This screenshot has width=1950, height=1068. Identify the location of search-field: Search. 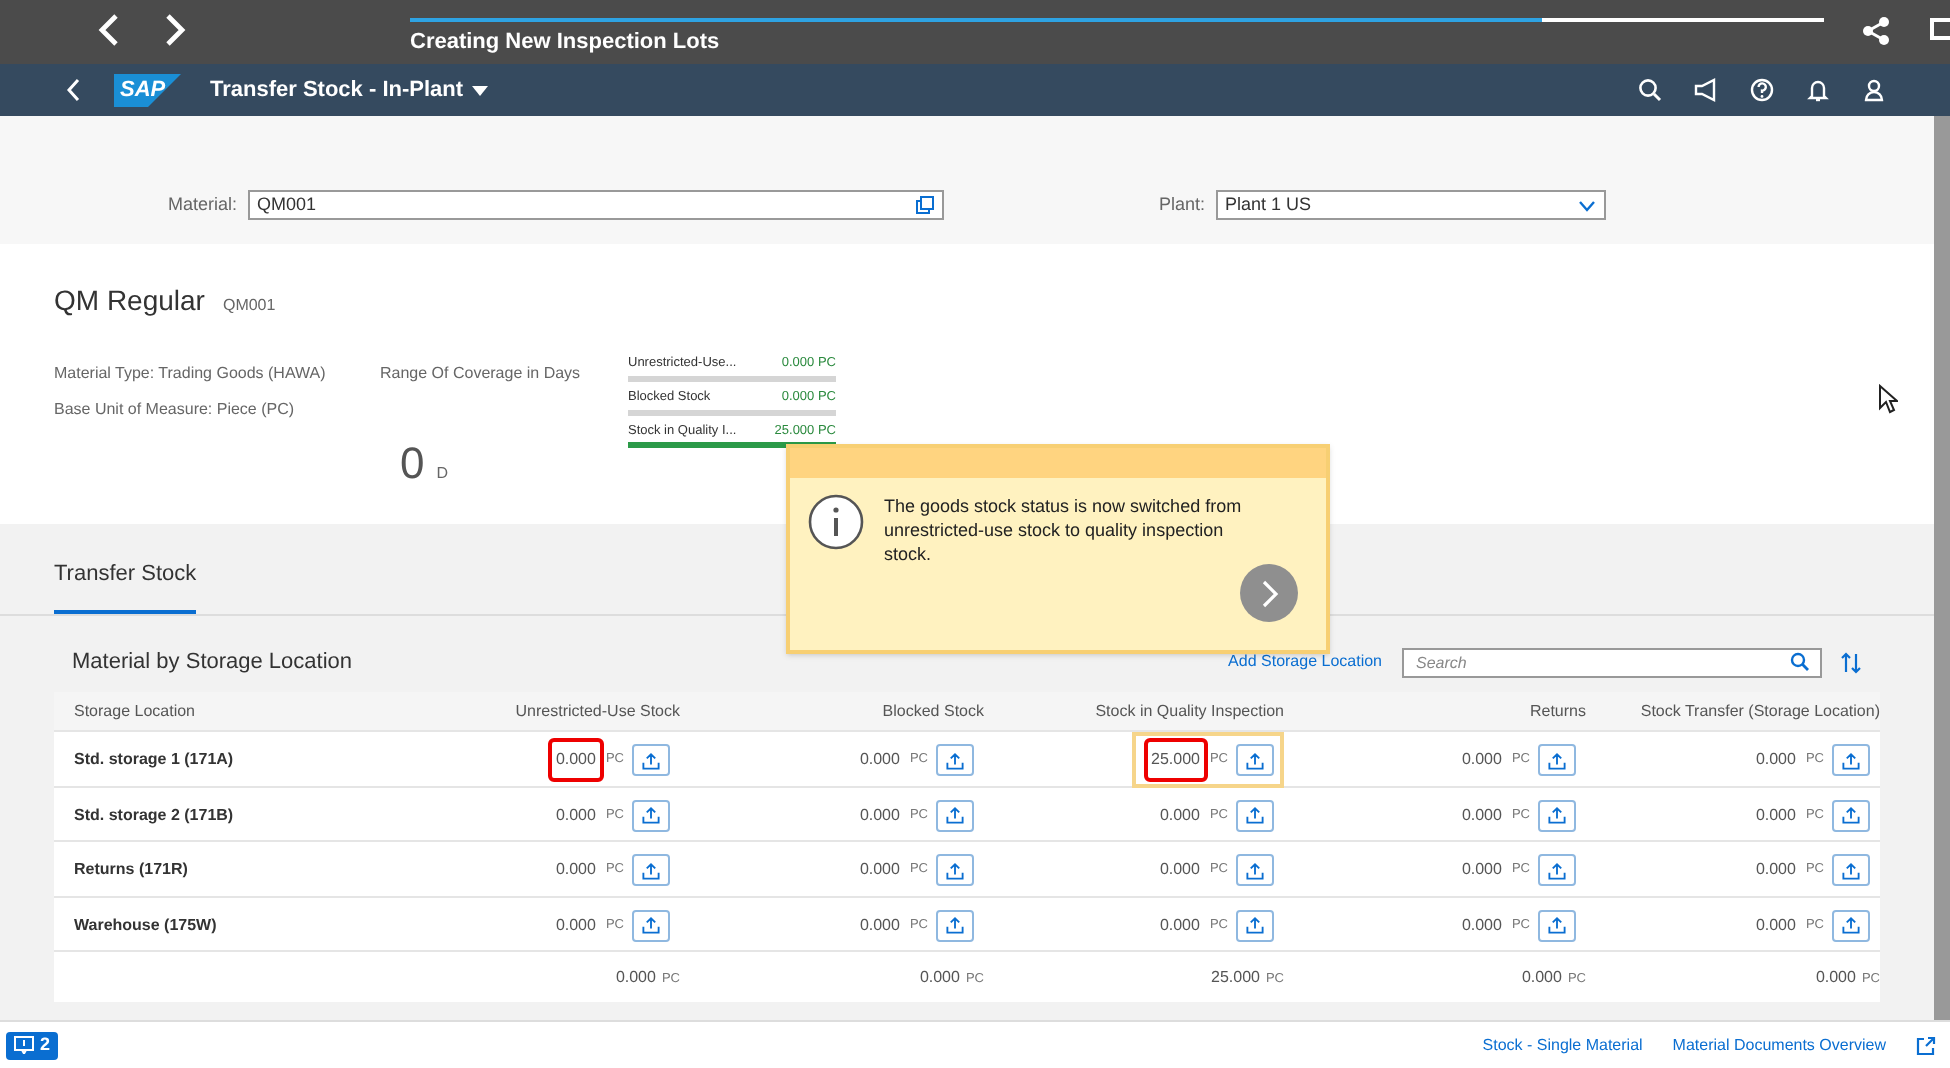
(1612, 662).